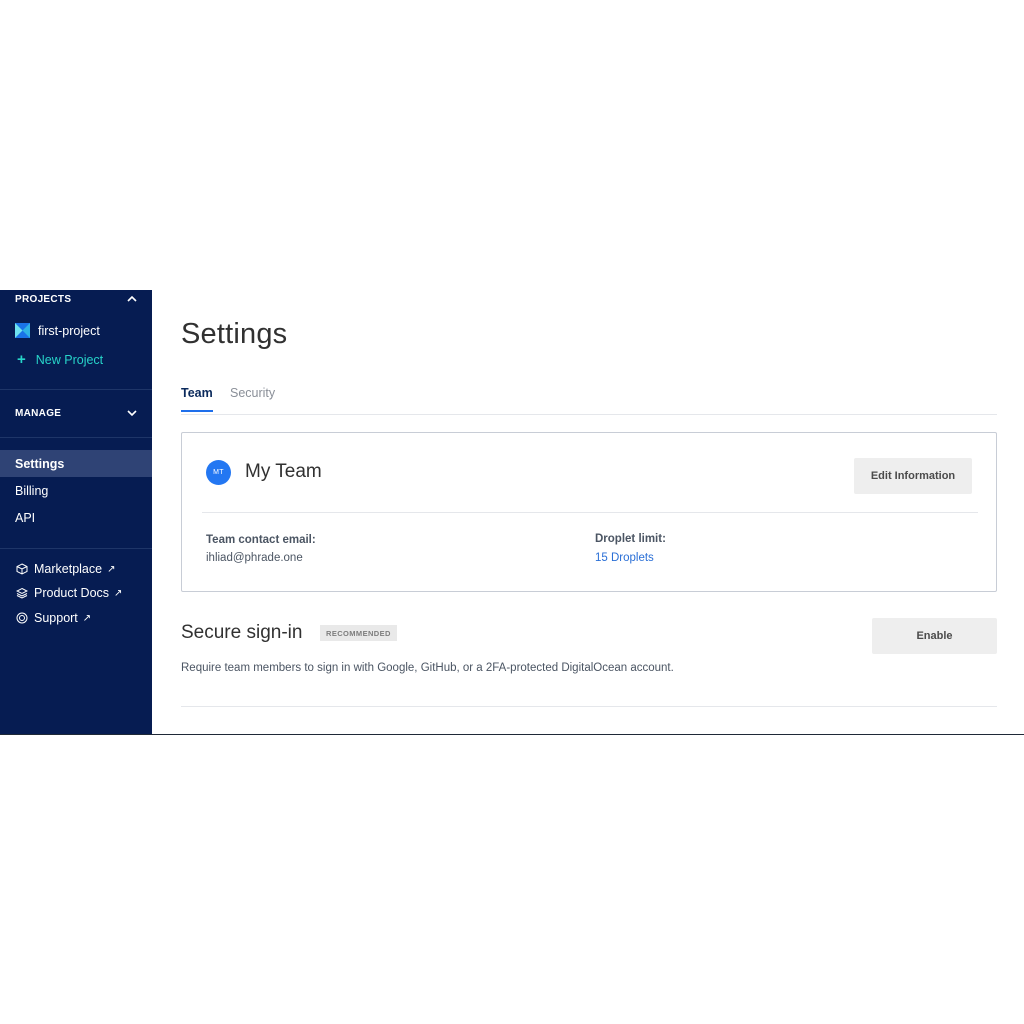  Describe the element at coordinates (21, 359) in the screenshot. I see `plus-icon: +` at that location.